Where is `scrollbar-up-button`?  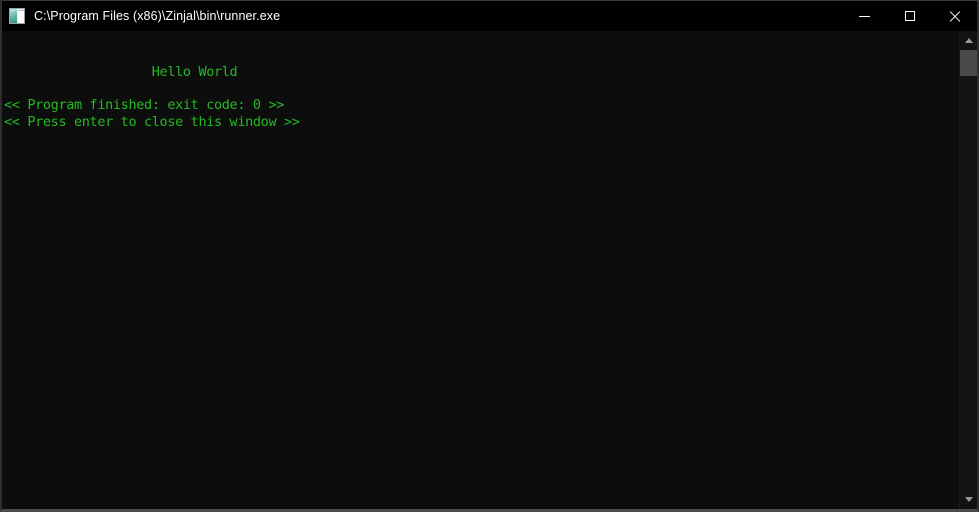 scrollbar-up-button is located at coordinates (968, 40).